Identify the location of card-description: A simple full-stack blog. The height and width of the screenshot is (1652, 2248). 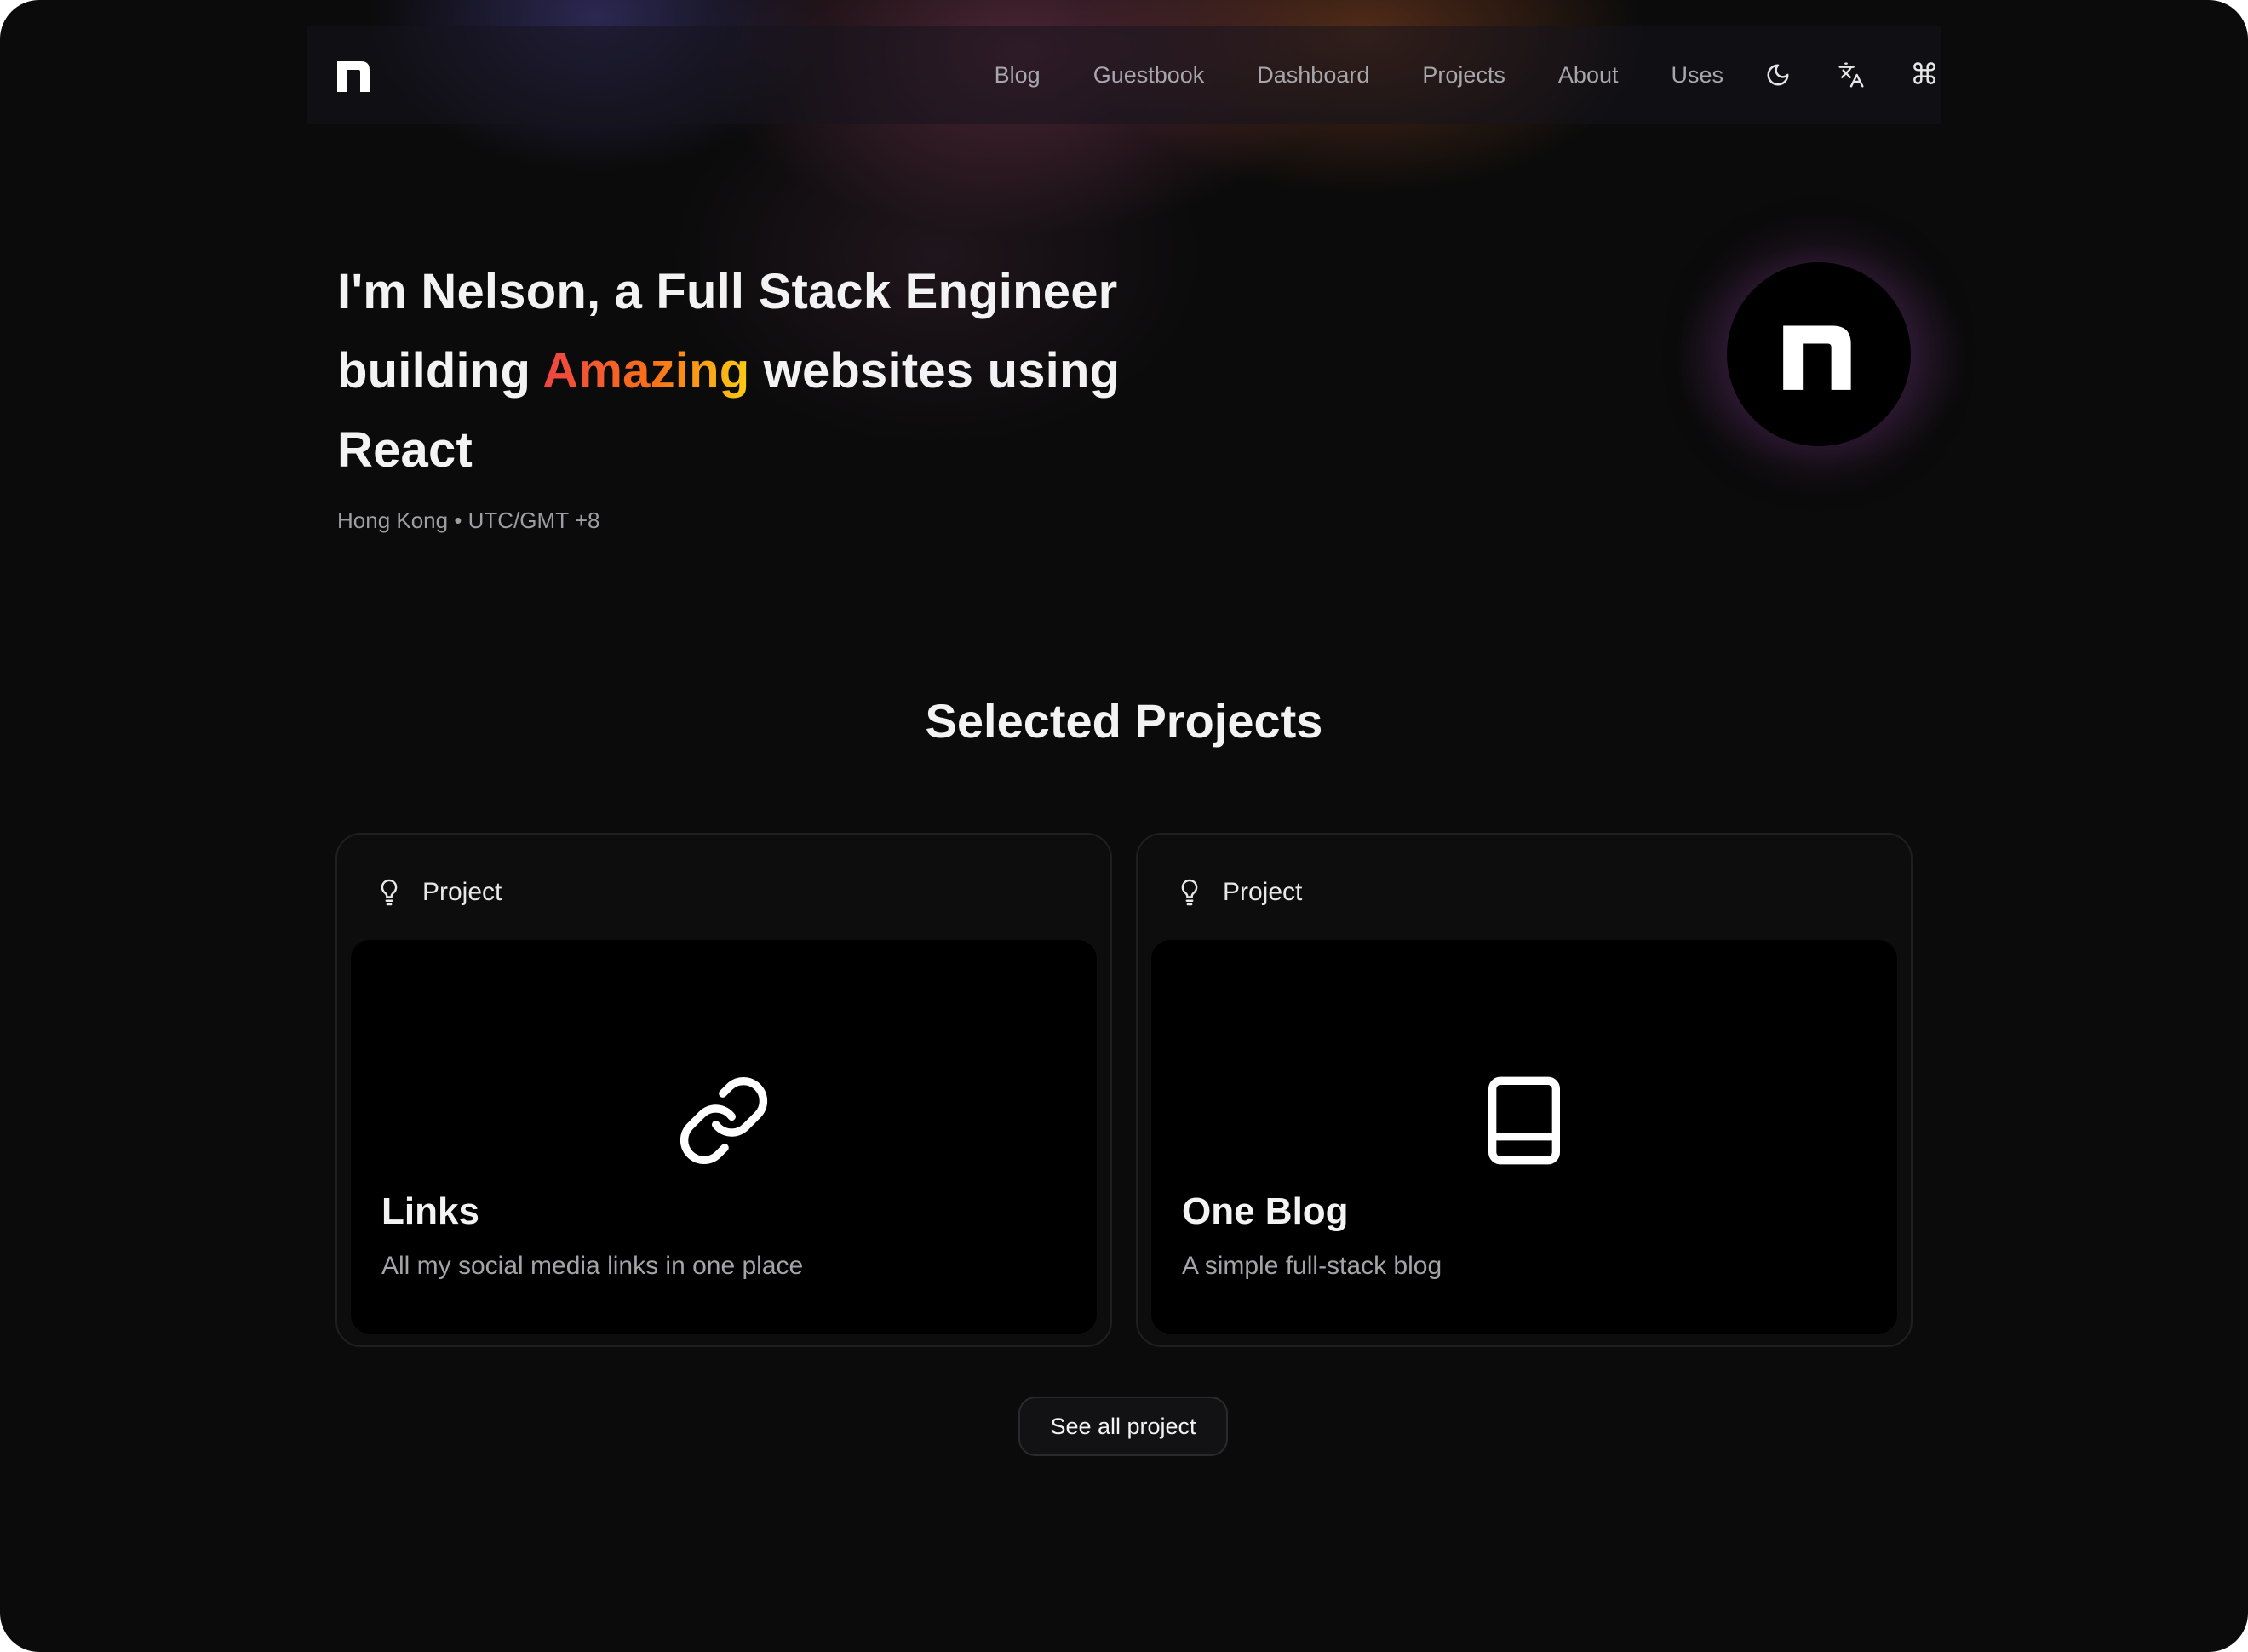
(1312, 1266).